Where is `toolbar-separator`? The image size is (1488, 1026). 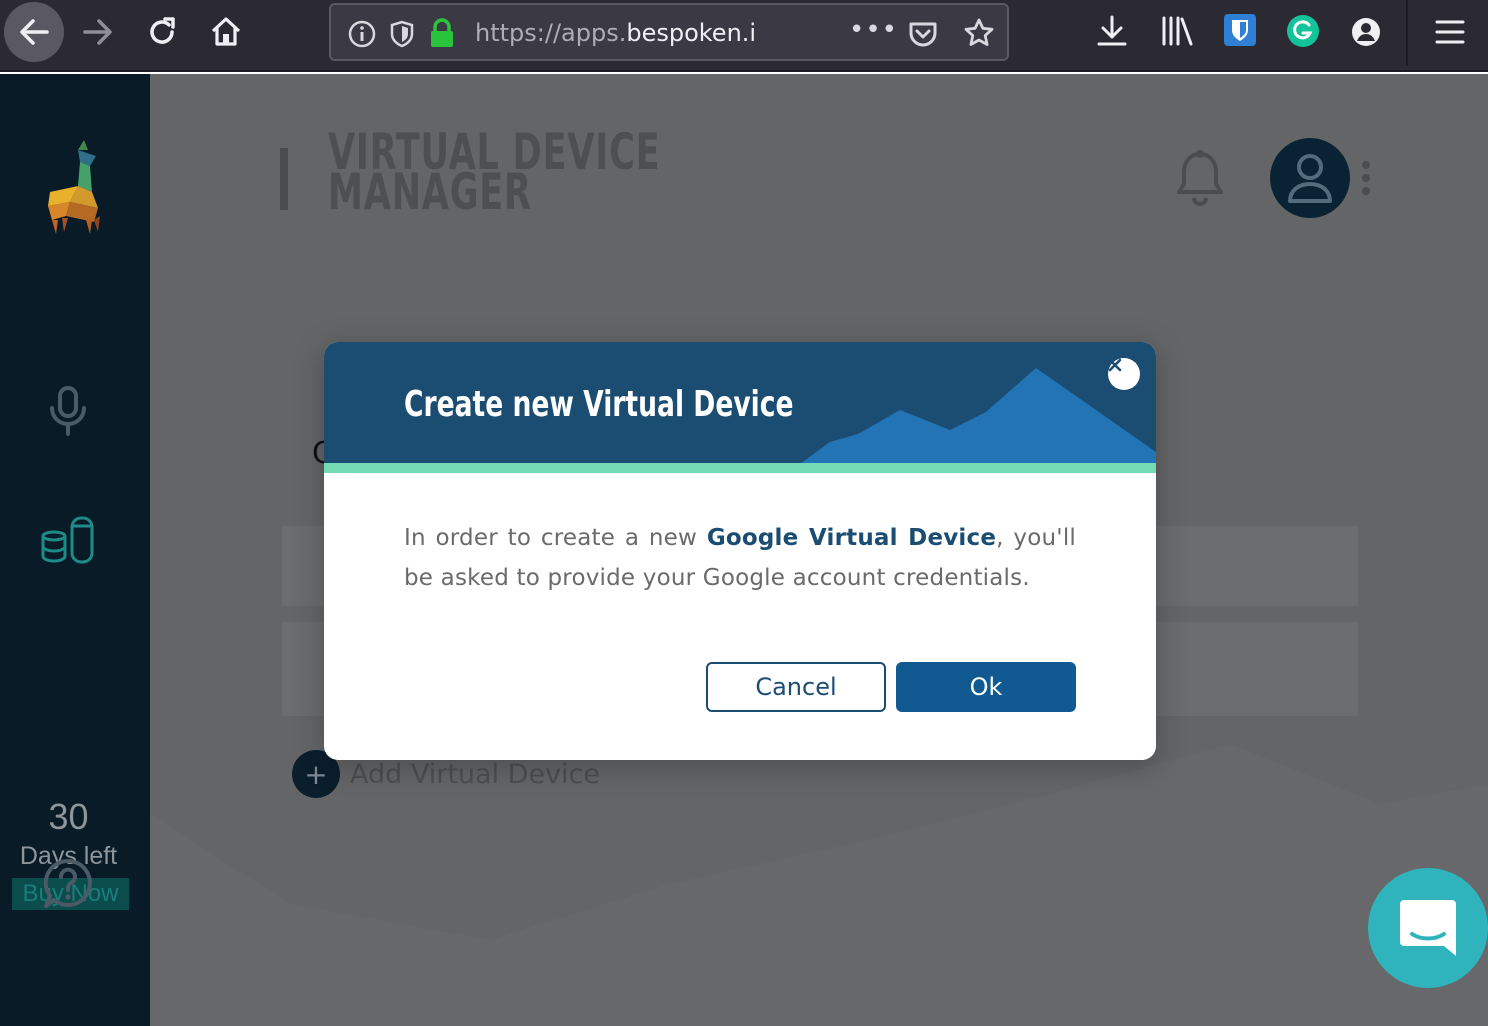 toolbar-separator is located at coordinates (1407, 33).